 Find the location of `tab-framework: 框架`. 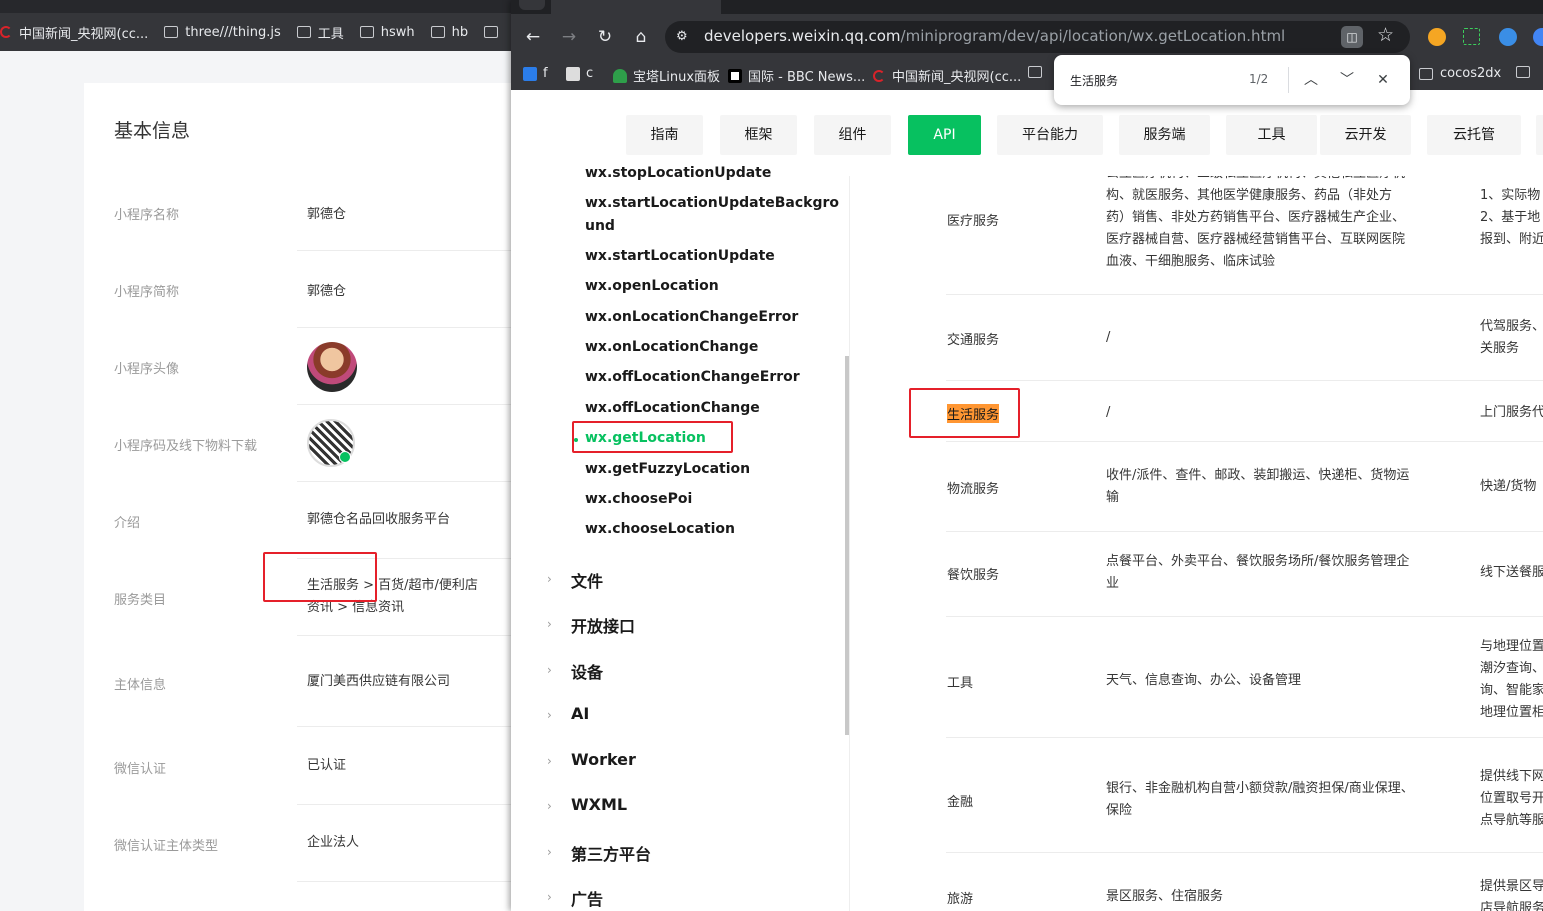

tab-framework: 框架 is located at coordinates (758, 135).